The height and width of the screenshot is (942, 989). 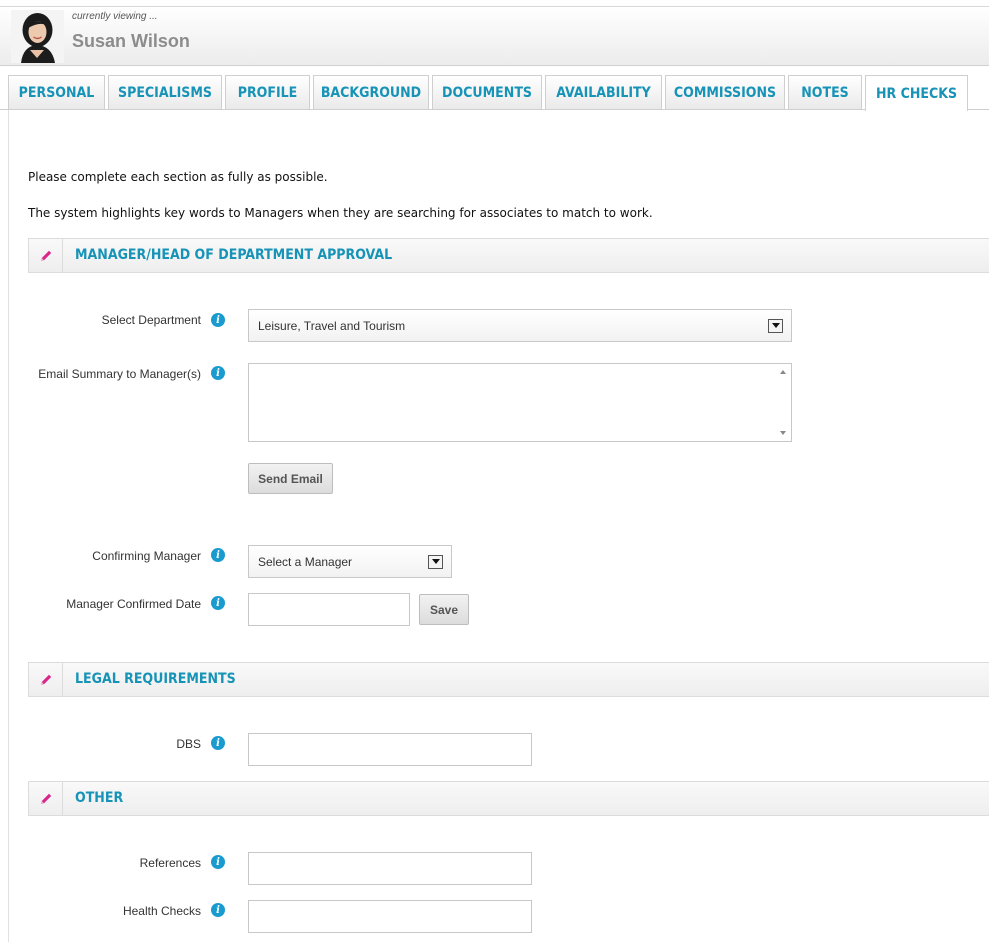 What do you see at coordinates (390, 749) in the screenshot?
I see `dbs-input` at bounding box center [390, 749].